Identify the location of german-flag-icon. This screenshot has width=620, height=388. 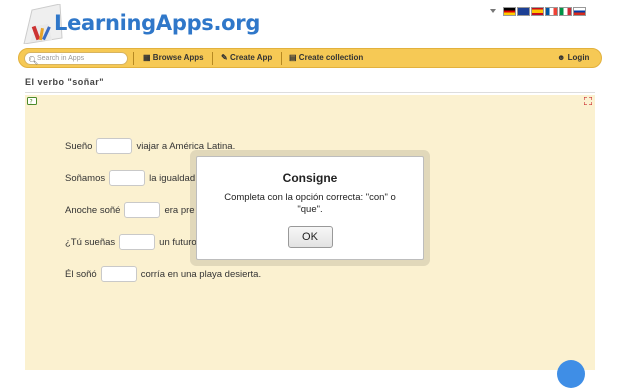
(509, 11).